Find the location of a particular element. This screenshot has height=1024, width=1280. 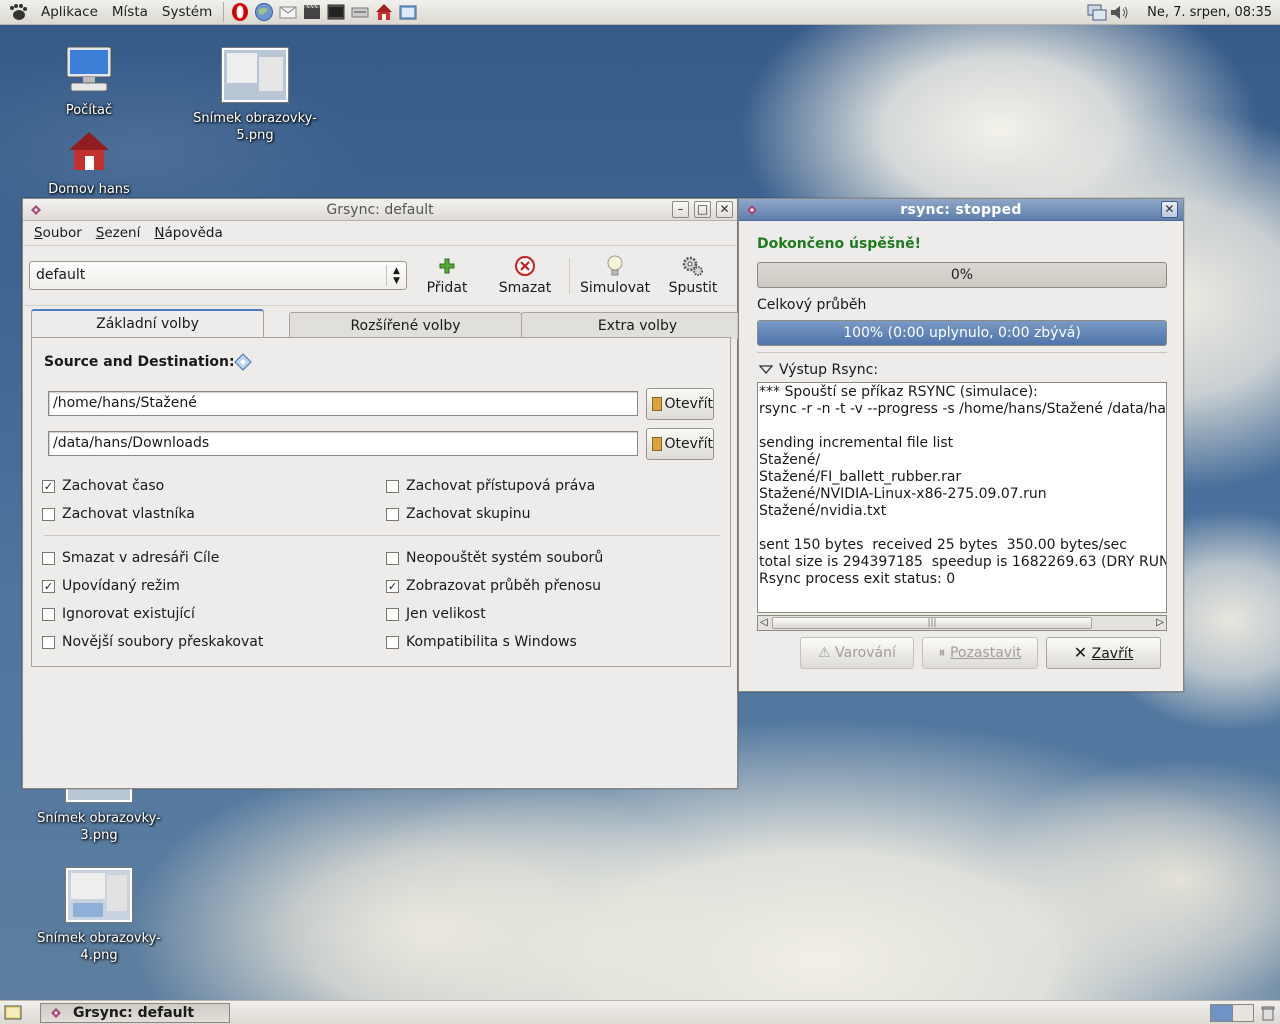

run-button: Spustit is located at coordinates (693, 275).